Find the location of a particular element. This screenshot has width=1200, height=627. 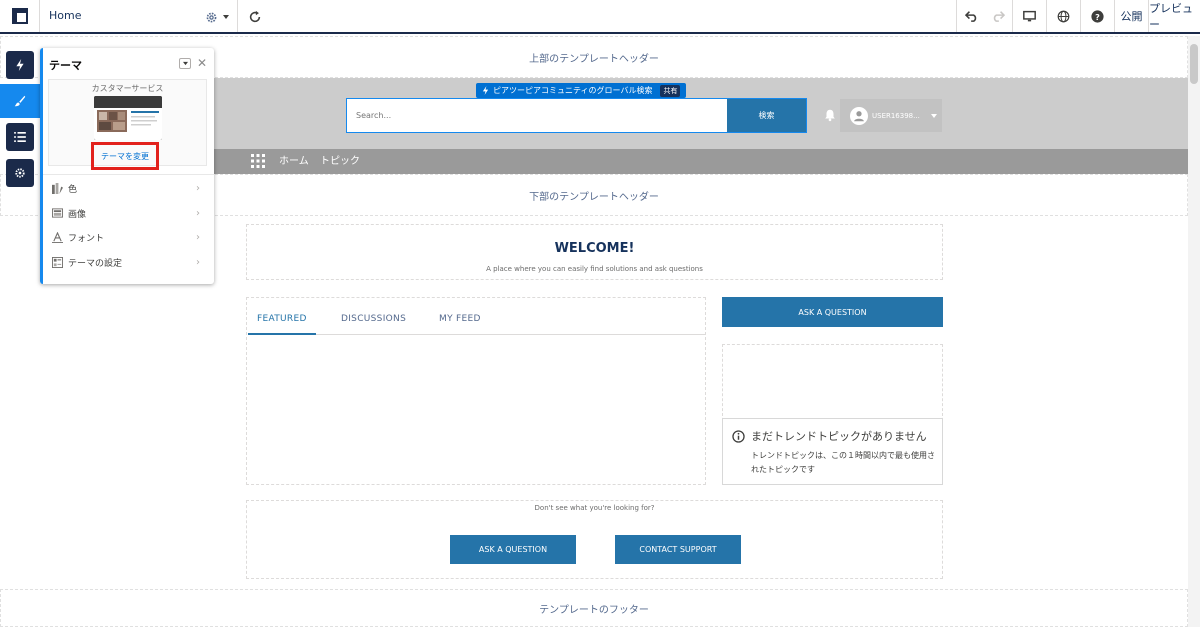

publish-button: 公開 is located at coordinates (1131, 16).